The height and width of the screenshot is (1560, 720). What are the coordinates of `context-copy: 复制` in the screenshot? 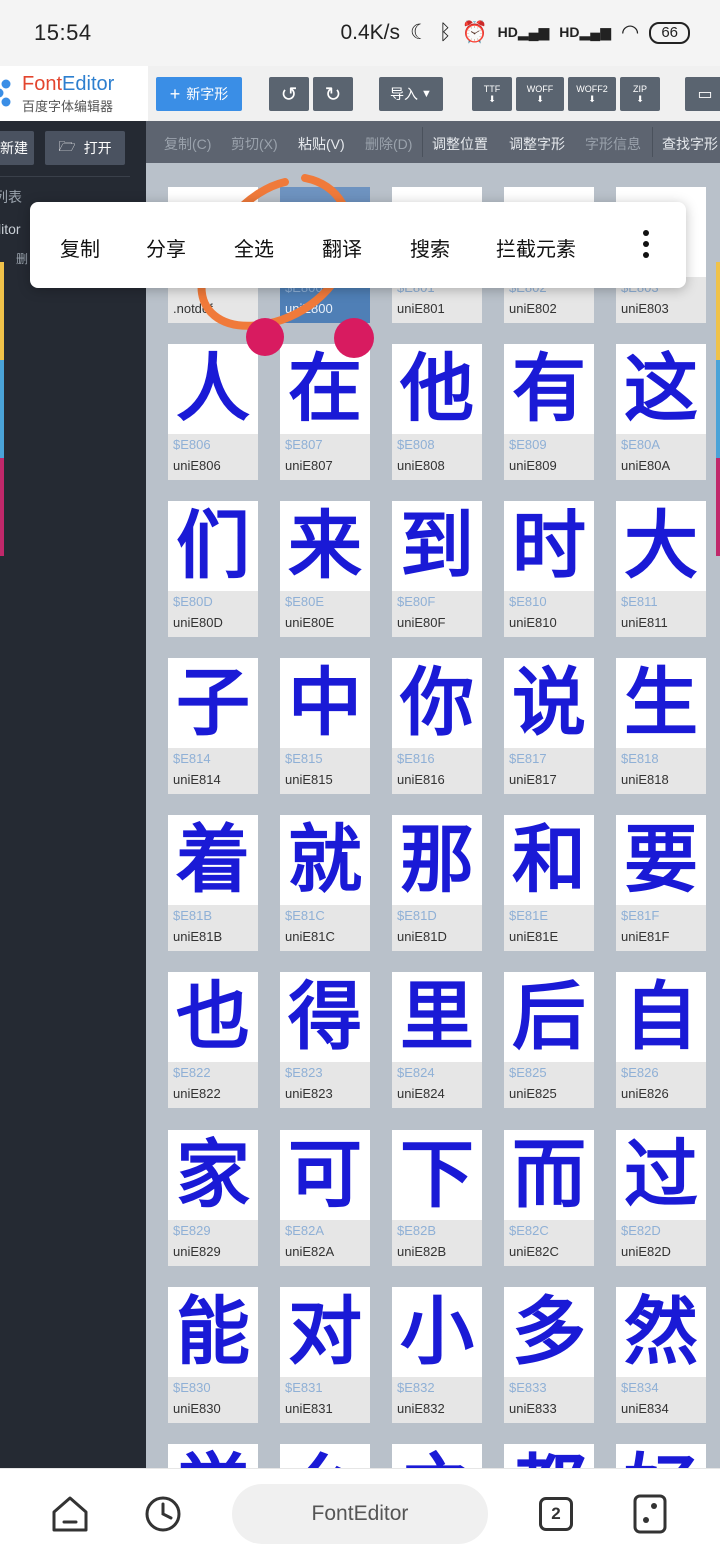 It's located at (80, 247).